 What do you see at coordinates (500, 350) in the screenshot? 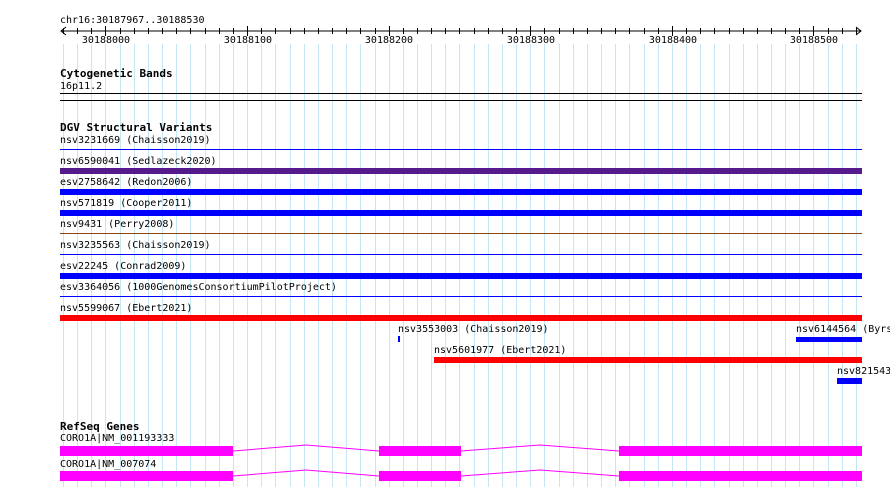
I see `variant-label: nsv5601977 (Ebert2021)` at bounding box center [500, 350].